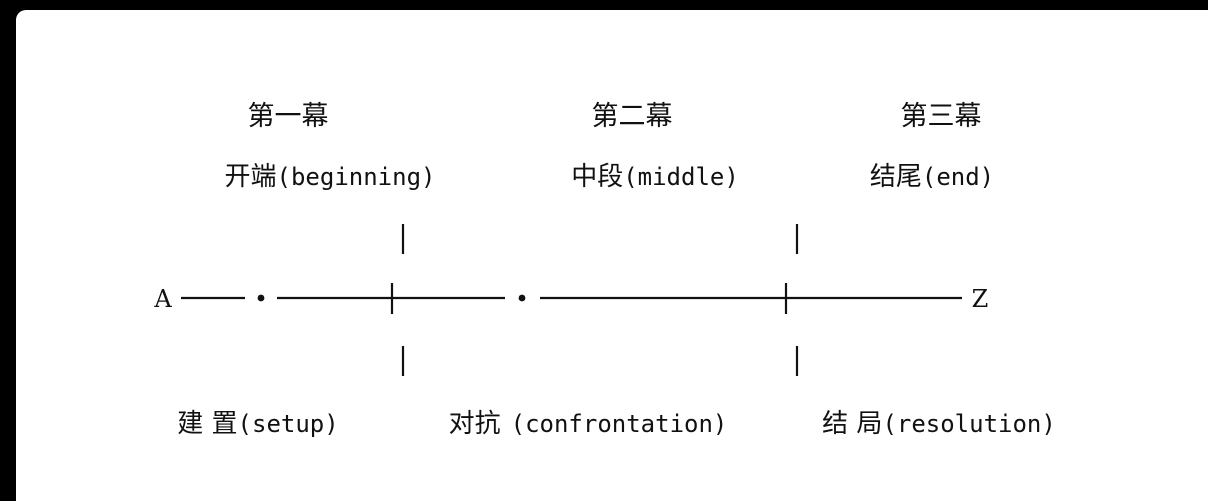 The image size is (1208, 501). I want to click on phase-1-latin: (setup), so click(288, 424).